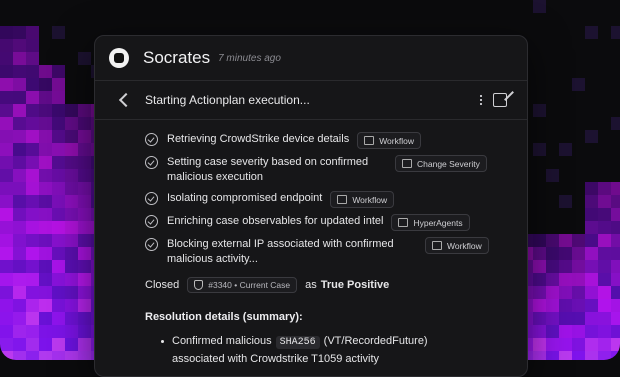  What do you see at coordinates (249, 285) in the screenshot?
I see `case-label: #3340 • Current Case` at bounding box center [249, 285].